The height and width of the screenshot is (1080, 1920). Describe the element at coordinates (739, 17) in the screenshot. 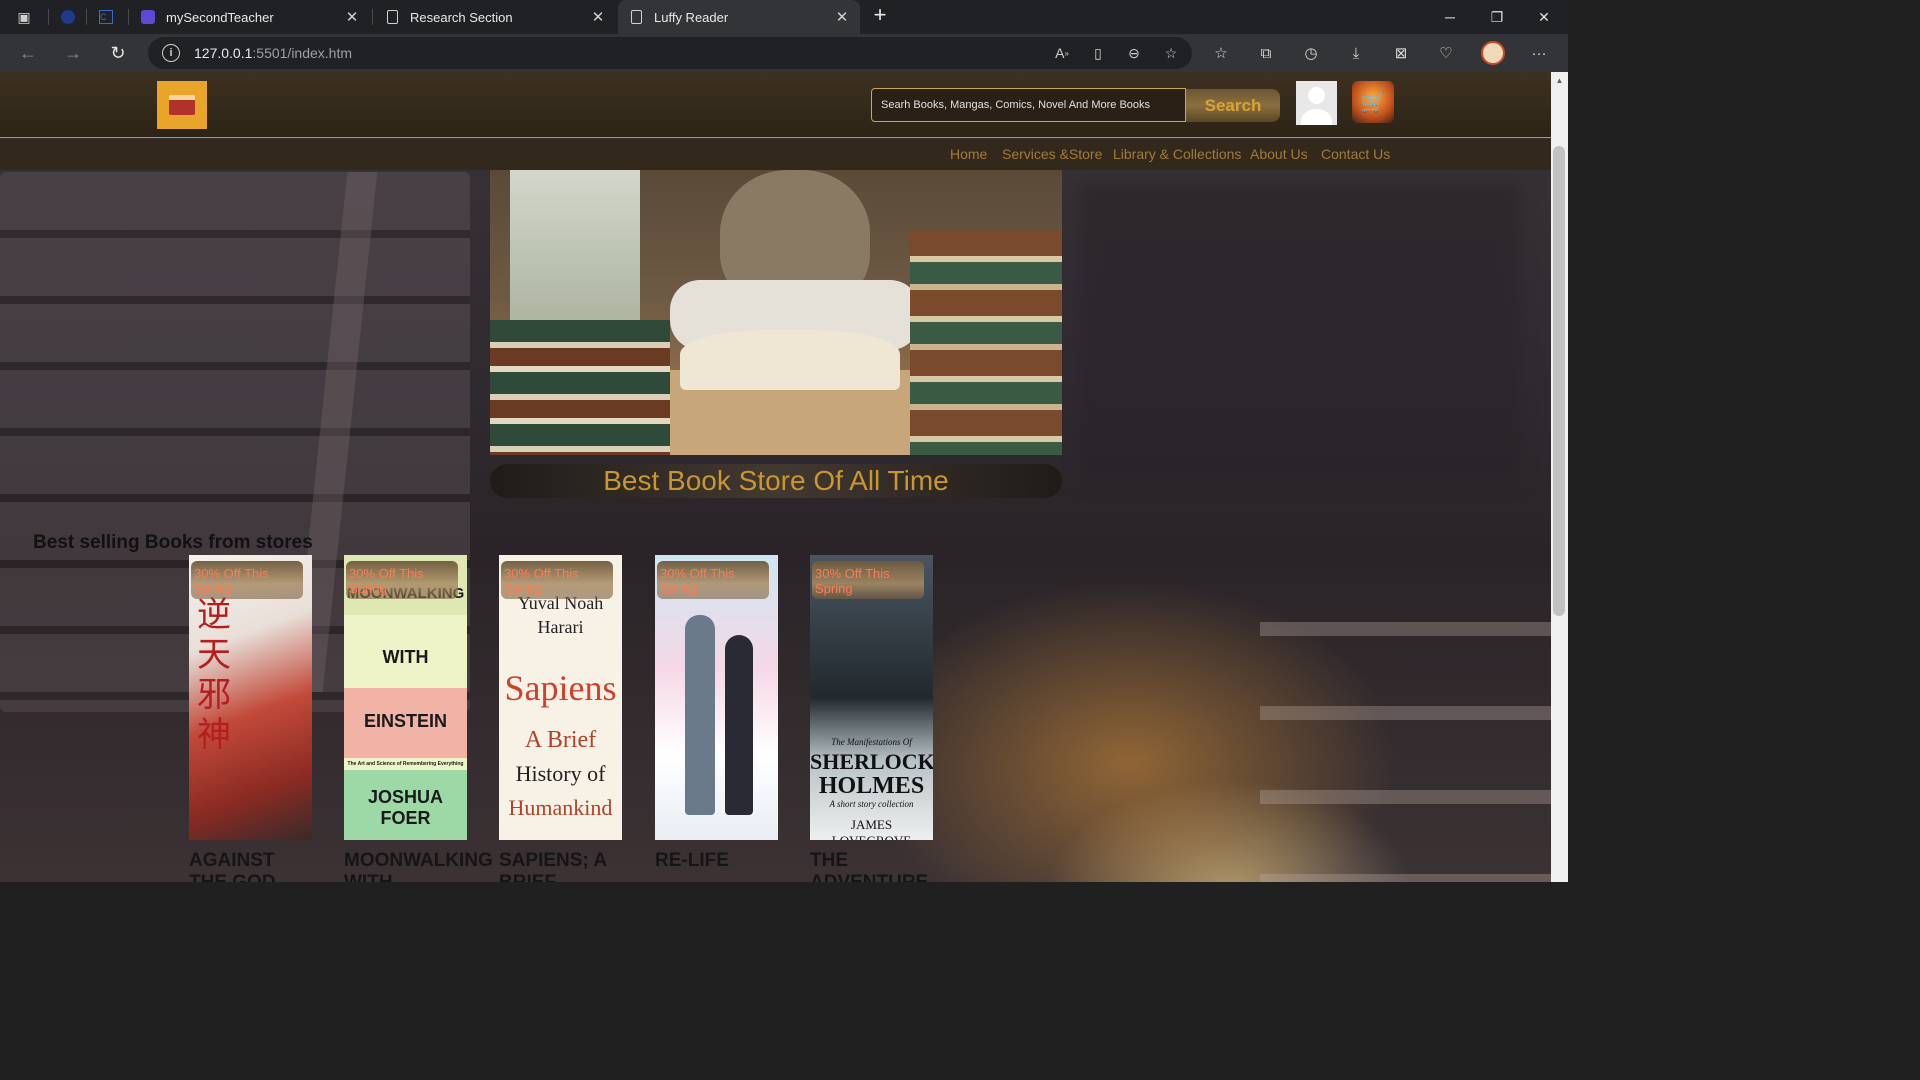

I see `tab-luffy-reader: Luffy Reader ✕` at that location.